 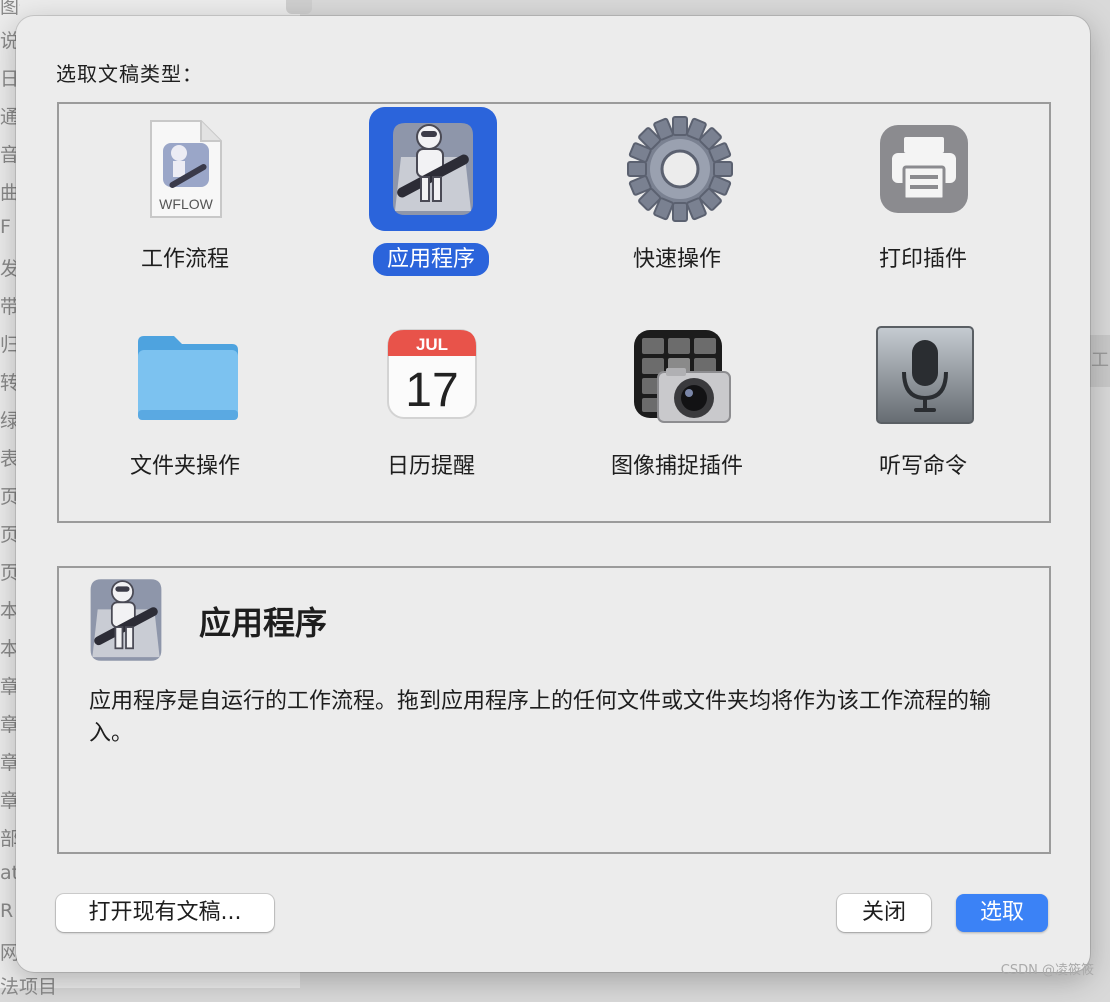 I want to click on gear-icon, so click(x=680, y=169).